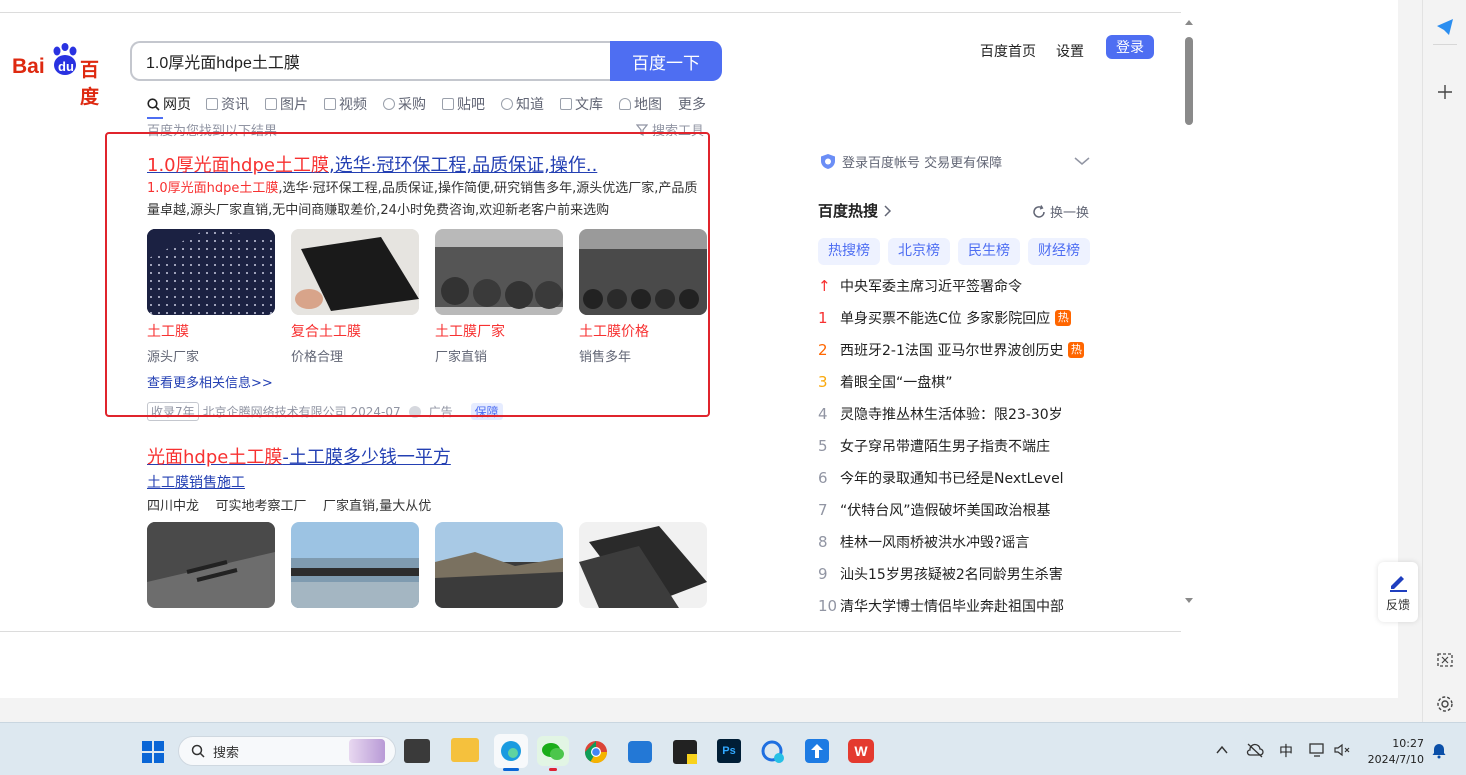 The width and height of the screenshot is (1466, 775). I want to click on settings-link: 设置, so click(1070, 51).